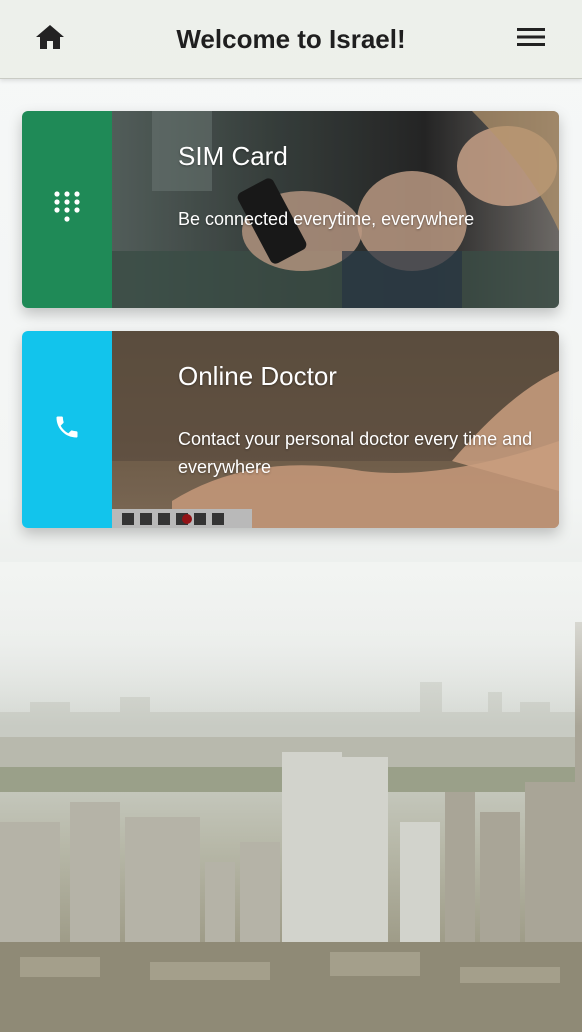  I want to click on app-header: Welcome to Israel!, so click(291, 39).